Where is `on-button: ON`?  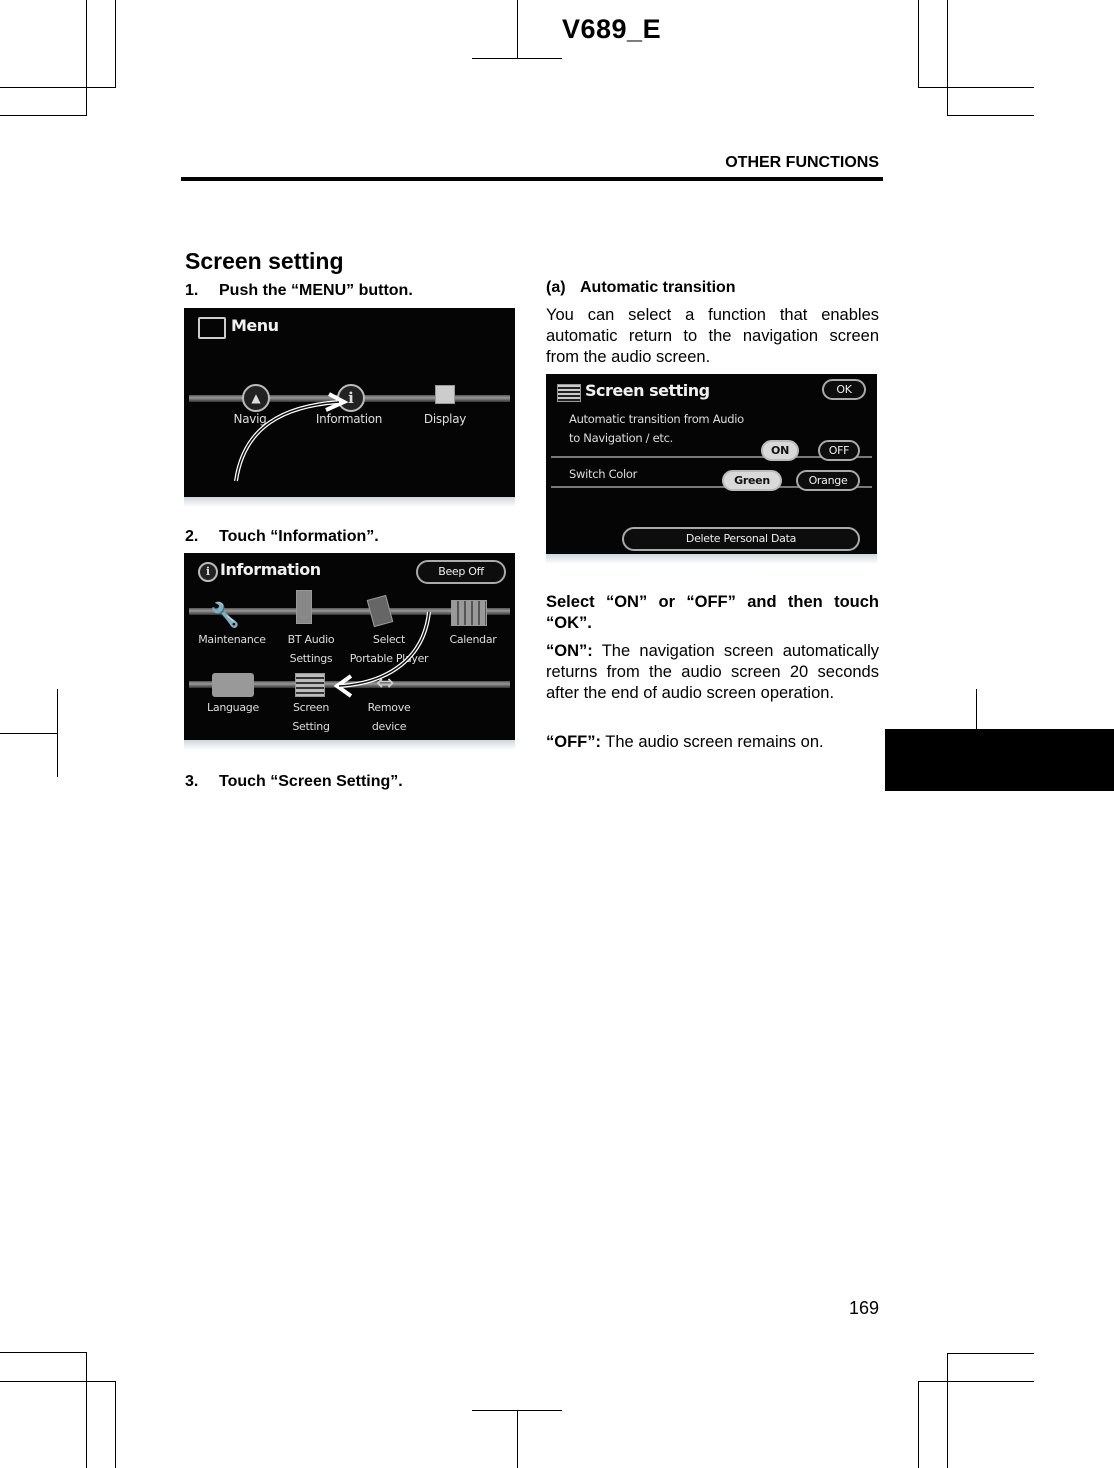 on-button: ON is located at coordinates (780, 450).